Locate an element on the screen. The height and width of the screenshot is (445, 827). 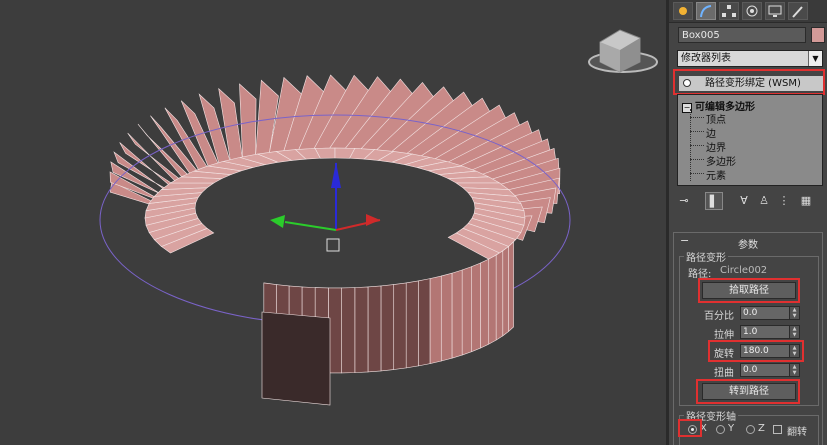
flip-label: 翻转 is located at coordinates (797, 432).